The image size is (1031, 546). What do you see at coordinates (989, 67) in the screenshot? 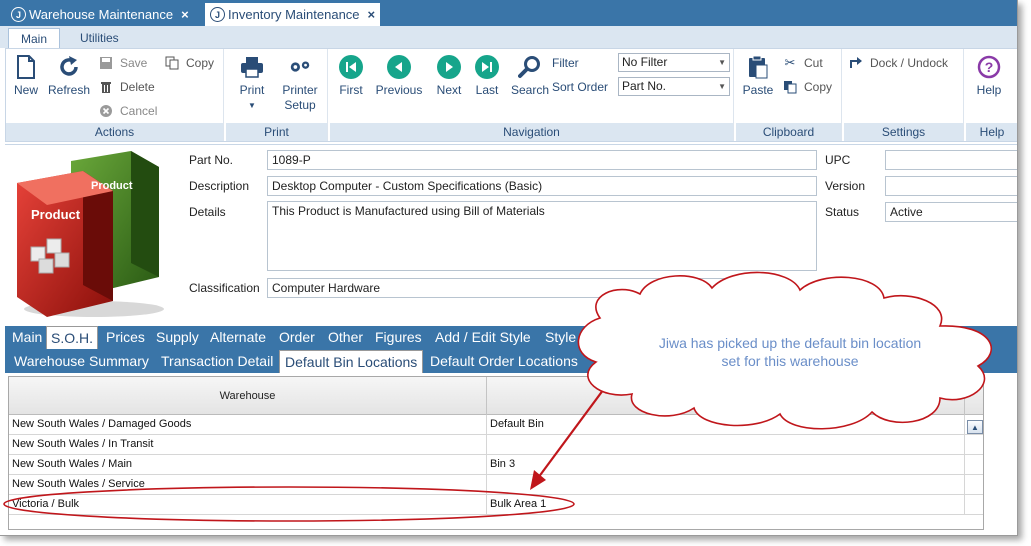
I see `help-icon: ?` at bounding box center [989, 67].